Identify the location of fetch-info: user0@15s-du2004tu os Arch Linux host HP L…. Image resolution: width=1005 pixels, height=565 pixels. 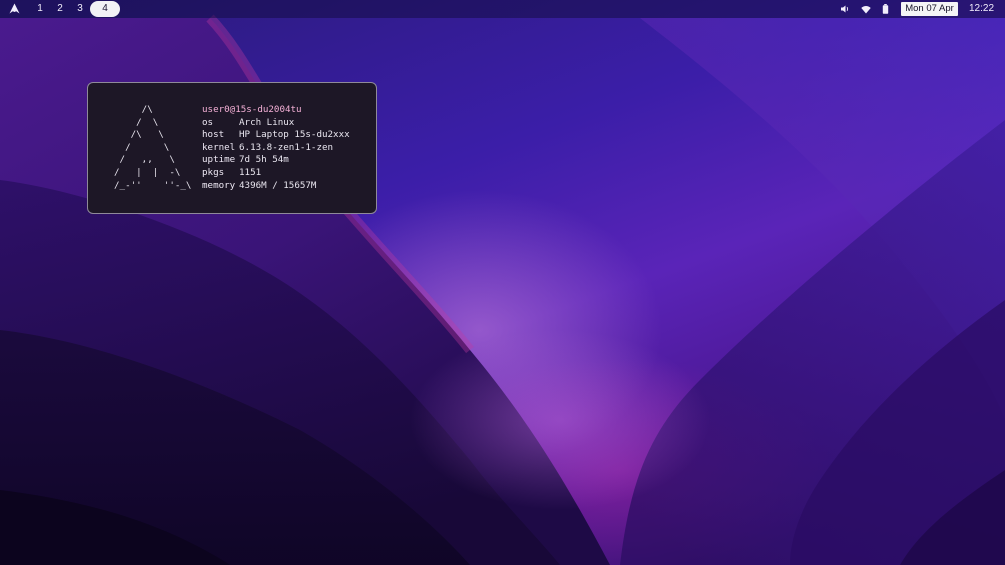
(276, 148).